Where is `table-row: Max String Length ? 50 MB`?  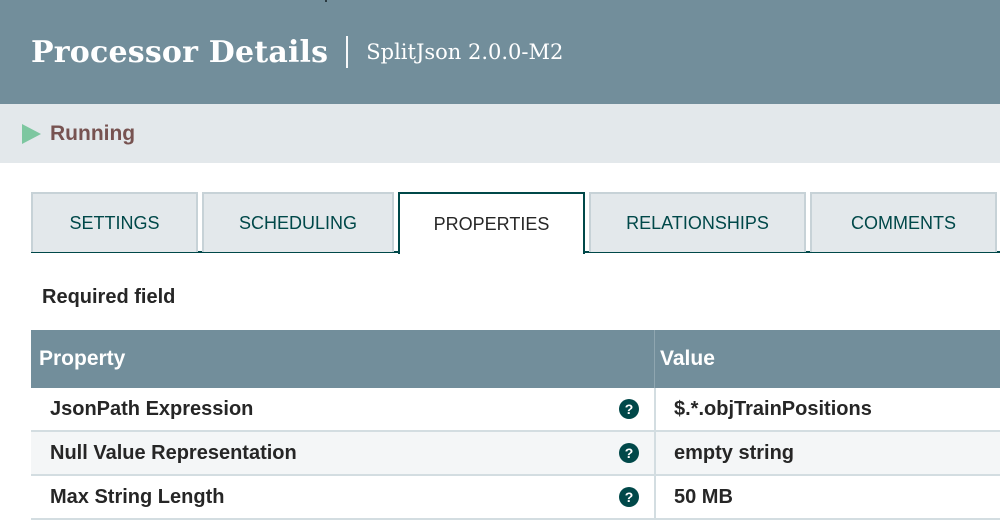
table-row: Max String Length ? 50 MB is located at coordinates (515, 498).